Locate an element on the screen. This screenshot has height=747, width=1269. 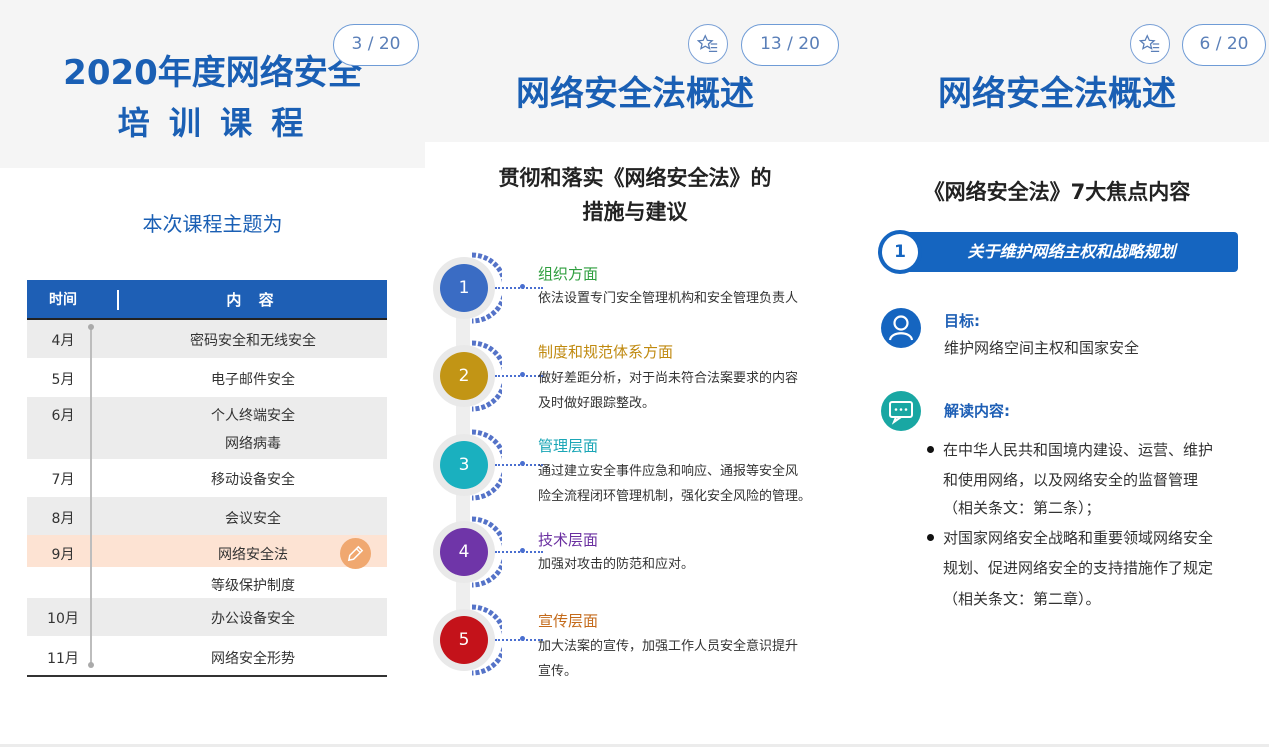
row-content: 移动设备安全 is located at coordinates (253, 480).